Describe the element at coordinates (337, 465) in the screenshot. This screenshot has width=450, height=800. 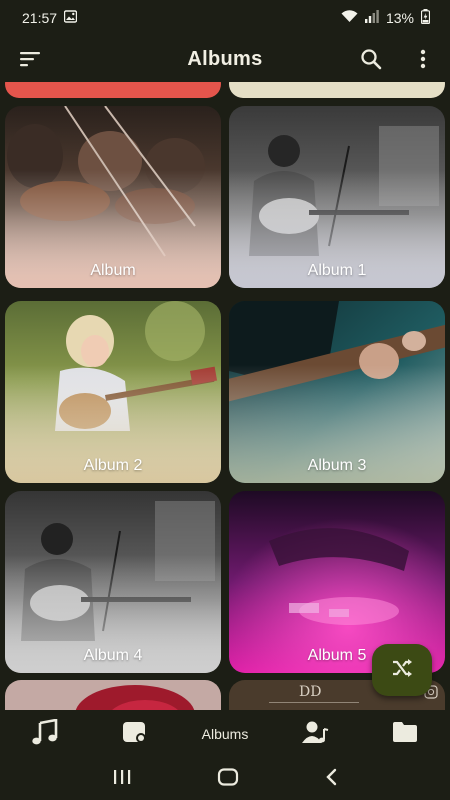
I see `album-title: Album 3` at that location.